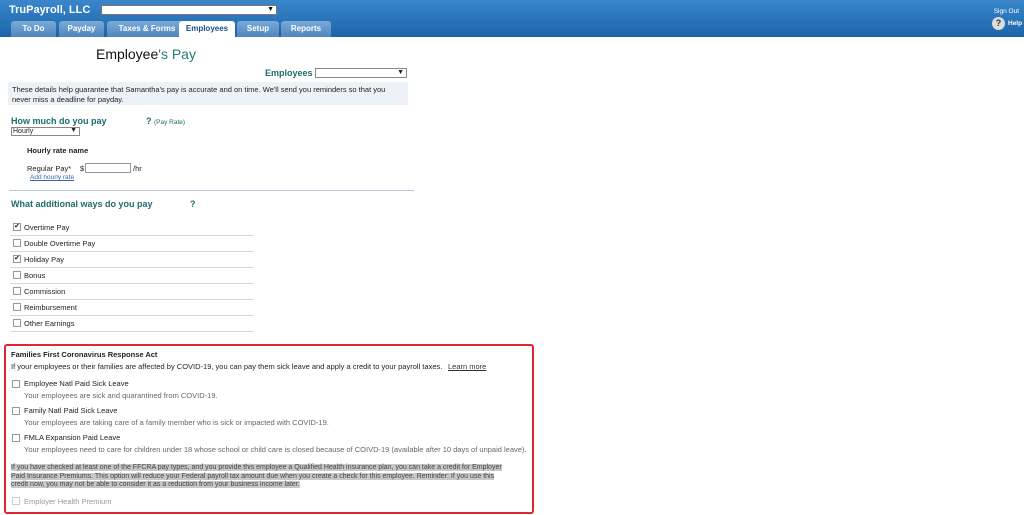 The image size is (1024, 515). Describe the element at coordinates (47, 227) in the screenshot. I see `earning-type-label: Overtime Pay` at that location.